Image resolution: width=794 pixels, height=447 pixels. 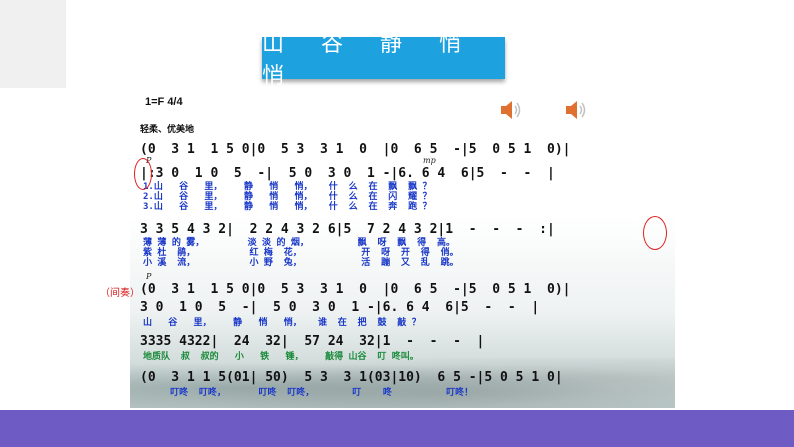 I want to click on lyric-coda: 叮咚 叮咚， 叮咚 叮咚， 叮 咚 叮咚！, so click(x=308, y=393).